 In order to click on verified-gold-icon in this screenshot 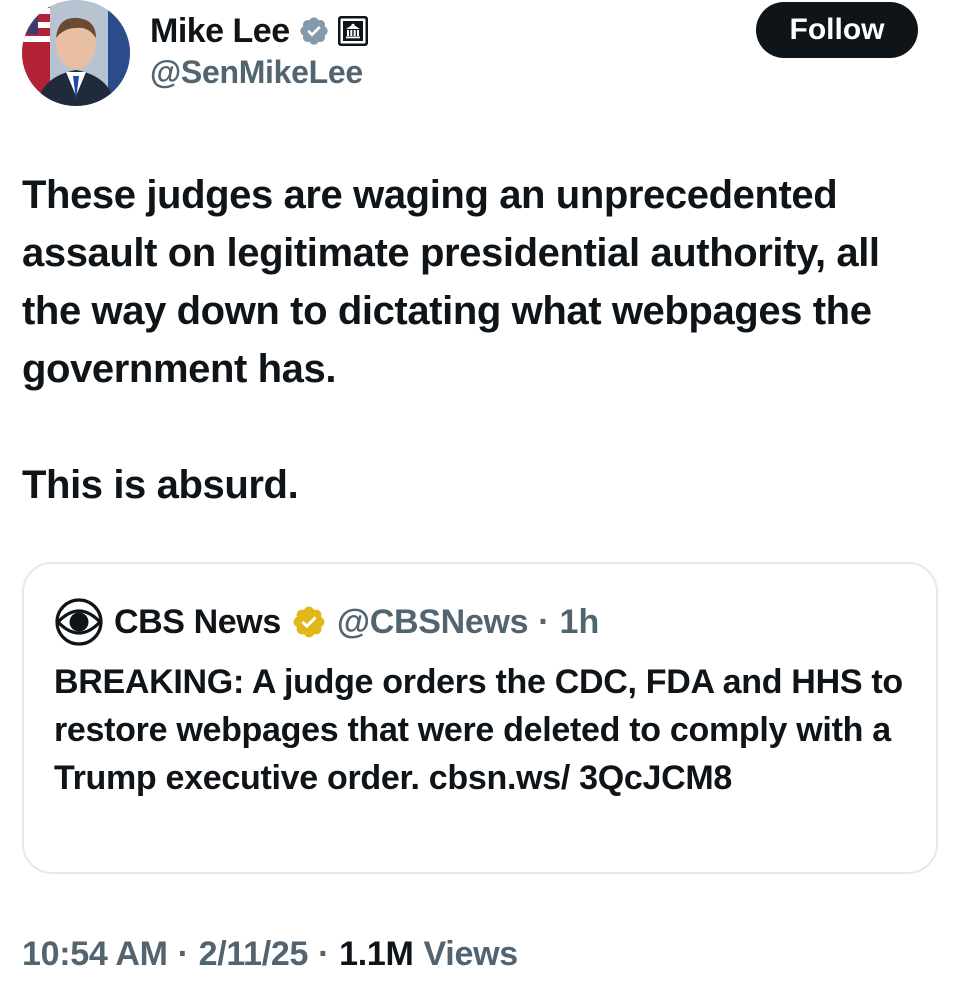, I will do `click(309, 622)`.